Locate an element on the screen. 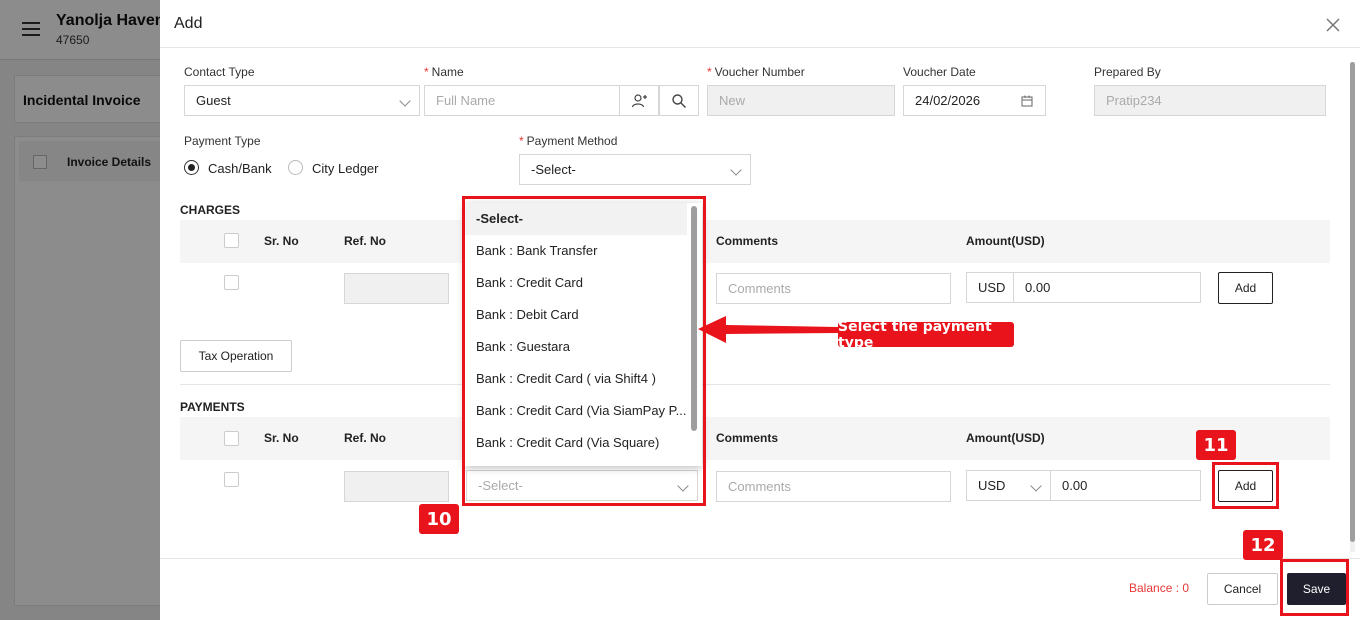  modal-scrollbar is located at coordinates (1352, 307).